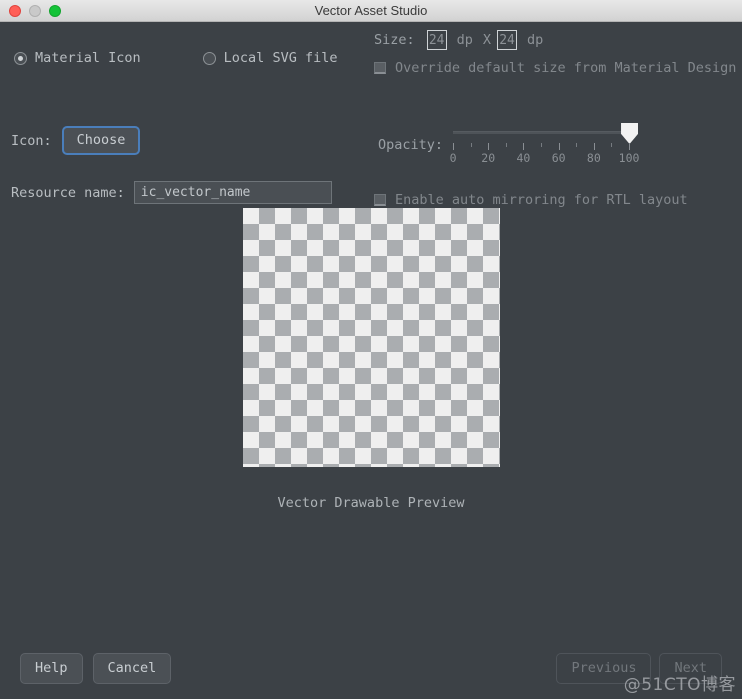 The height and width of the screenshot is (699, 742). What do you see at coordinates (371, 668) in the screenshot?
I see `dialog-footer: Help Cancel Previous Next` at bounding box center [371, 668].